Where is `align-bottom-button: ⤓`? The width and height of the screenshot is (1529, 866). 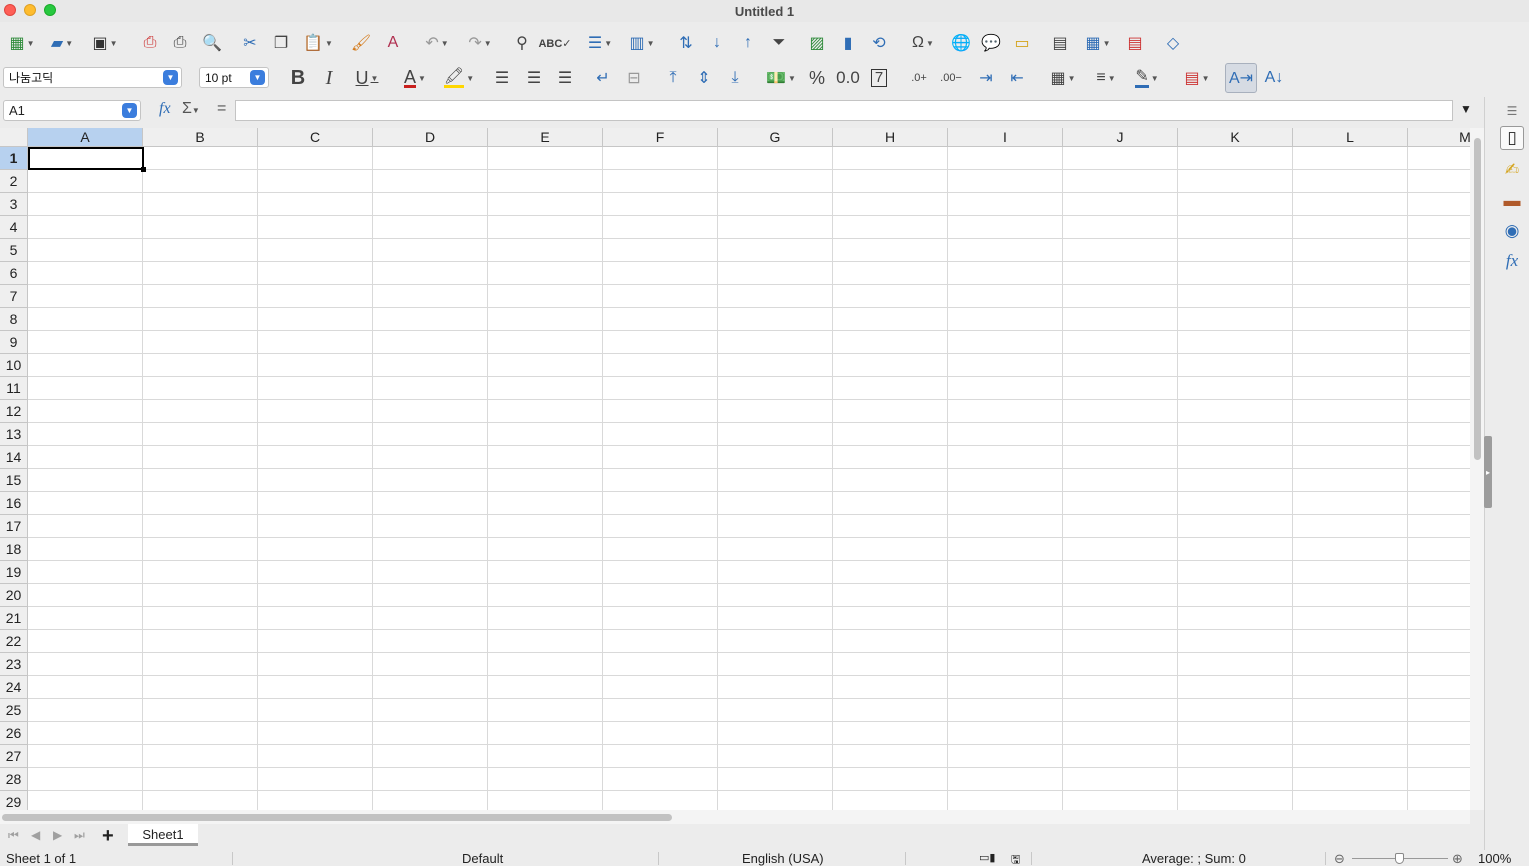
align-bottom-button: ⤓ is located at coordinates (735, 78).